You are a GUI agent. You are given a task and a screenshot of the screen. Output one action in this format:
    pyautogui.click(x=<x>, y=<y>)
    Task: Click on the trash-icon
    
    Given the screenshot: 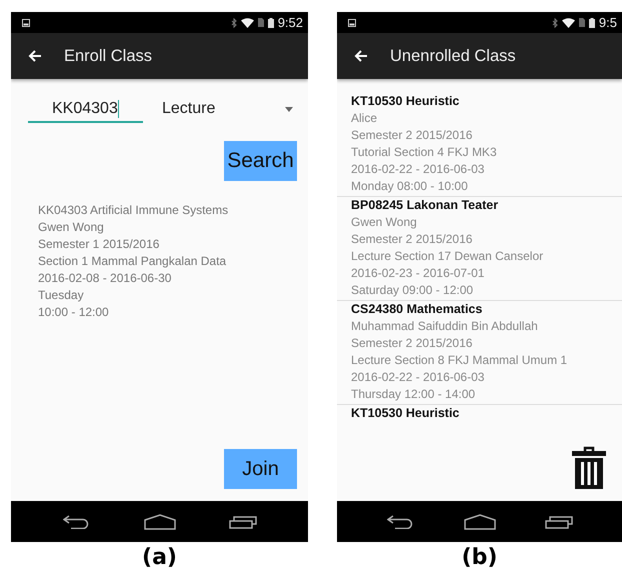 What is the action you would take?
    pyautogui.click(x=589, y=467)
    